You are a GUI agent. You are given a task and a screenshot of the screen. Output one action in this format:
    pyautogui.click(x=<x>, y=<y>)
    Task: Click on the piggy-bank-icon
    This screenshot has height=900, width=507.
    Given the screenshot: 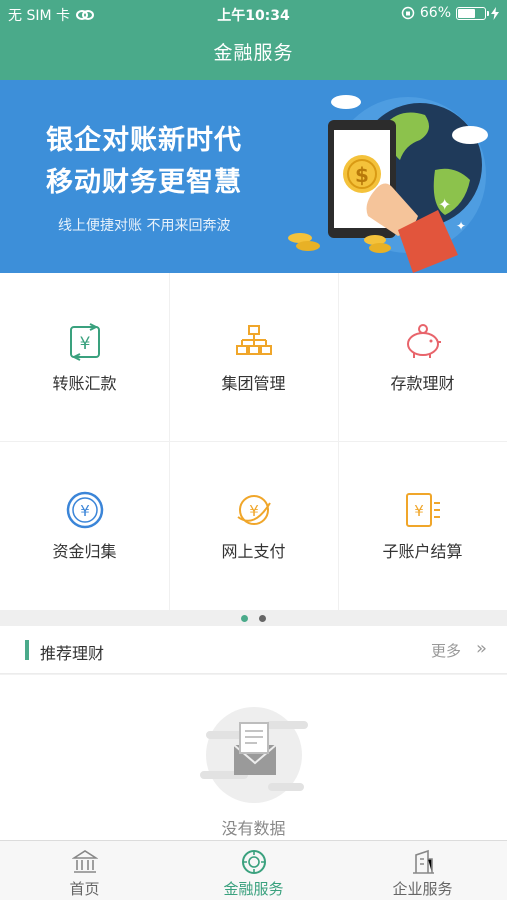 What is the action you would take?
    pyautogui.click(x=424, y=341)
    